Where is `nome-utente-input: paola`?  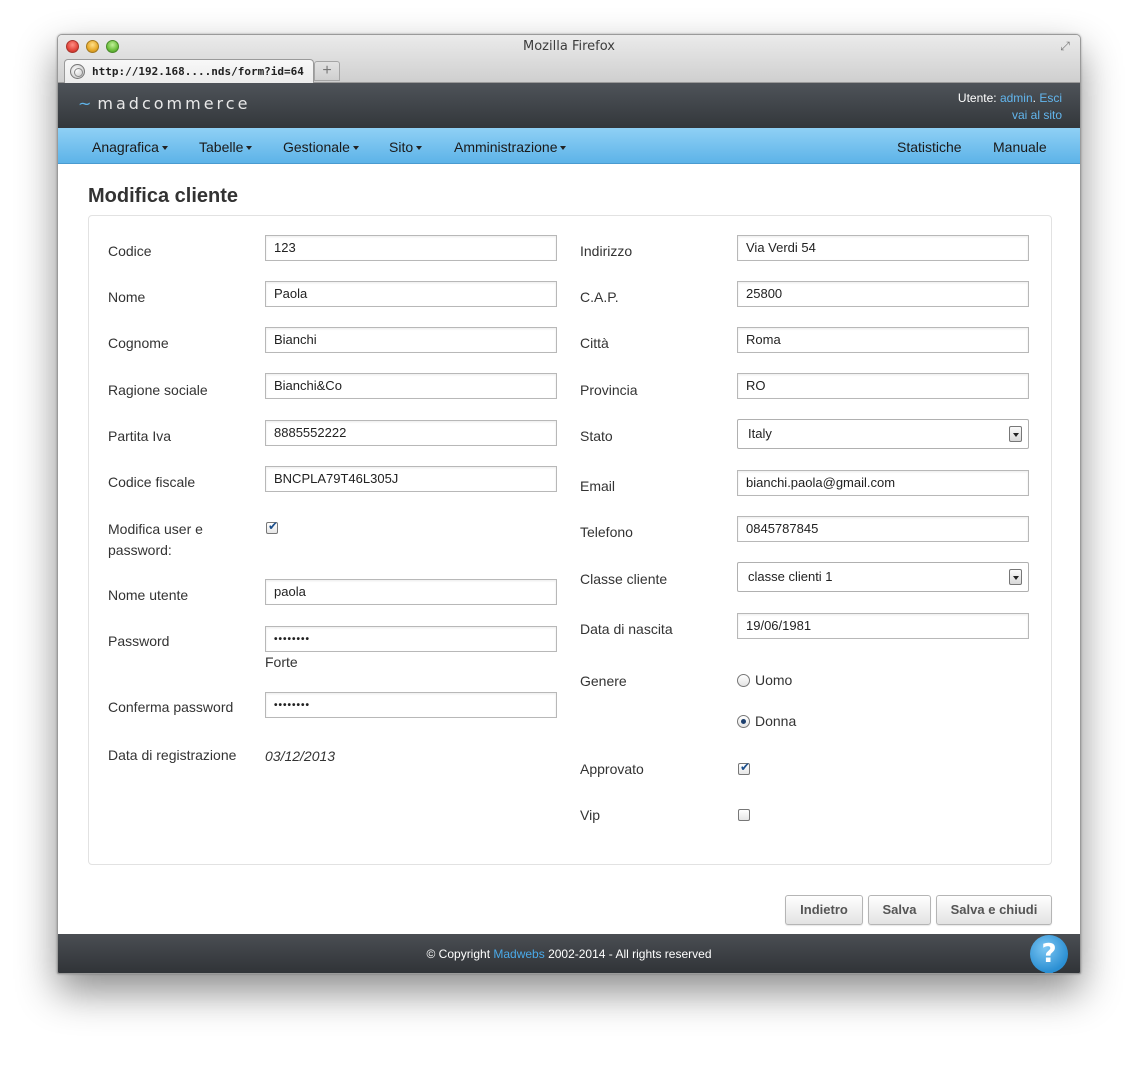 nome-utente-input: paola is located at coordinates (411, 592).